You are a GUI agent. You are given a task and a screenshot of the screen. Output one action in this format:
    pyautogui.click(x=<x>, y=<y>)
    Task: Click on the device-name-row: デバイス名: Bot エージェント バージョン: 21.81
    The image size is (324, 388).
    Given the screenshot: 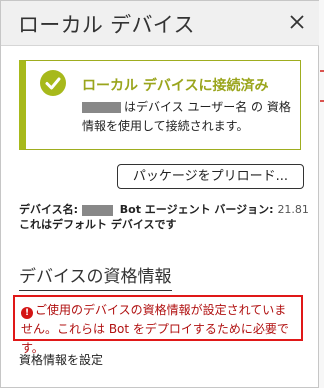 What is the action you would take?
    pyautogui.click(x=164, y=209)
    